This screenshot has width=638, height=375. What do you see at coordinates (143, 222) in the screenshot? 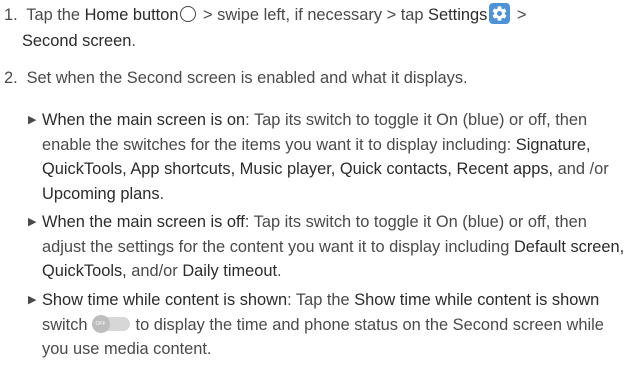
I see `bullet-heading: When the main screen is off` at bounding box center [143, 222].